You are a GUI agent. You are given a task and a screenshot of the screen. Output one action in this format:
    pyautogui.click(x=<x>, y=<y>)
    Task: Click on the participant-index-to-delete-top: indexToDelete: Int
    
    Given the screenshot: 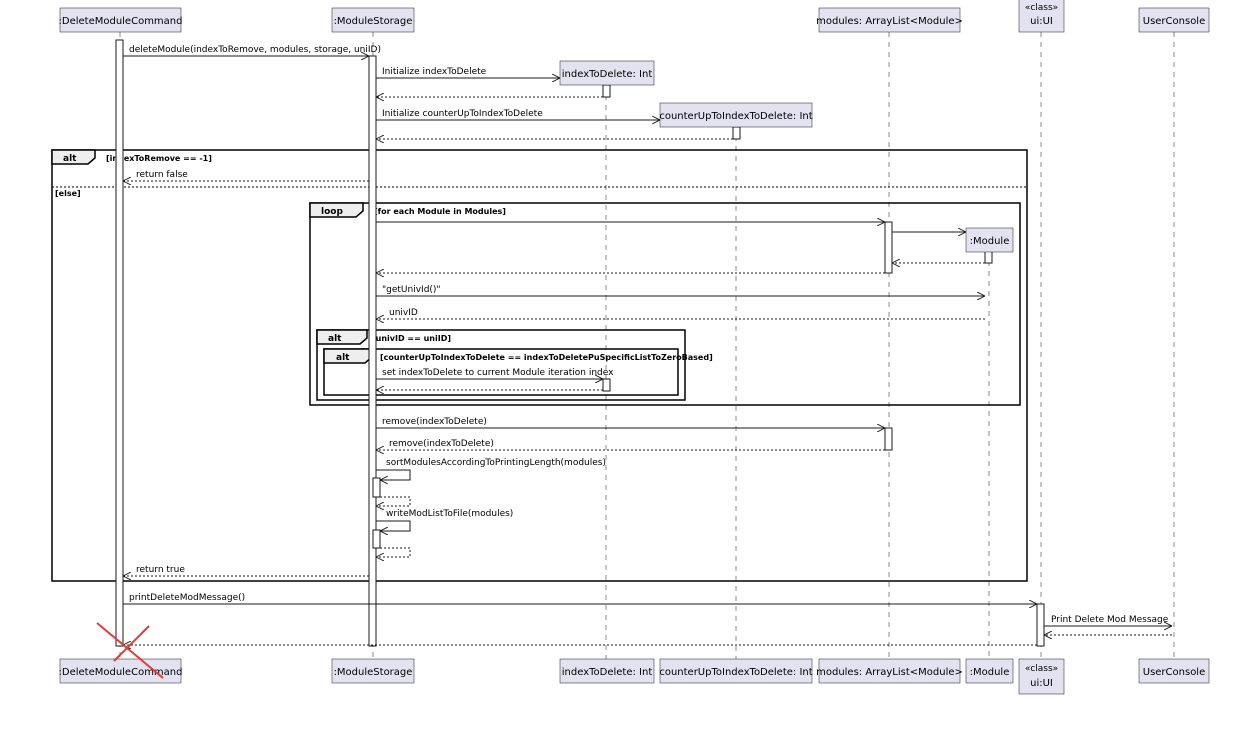 What is the action you would take?
    pyautogui.click(x=607, y=73)
    